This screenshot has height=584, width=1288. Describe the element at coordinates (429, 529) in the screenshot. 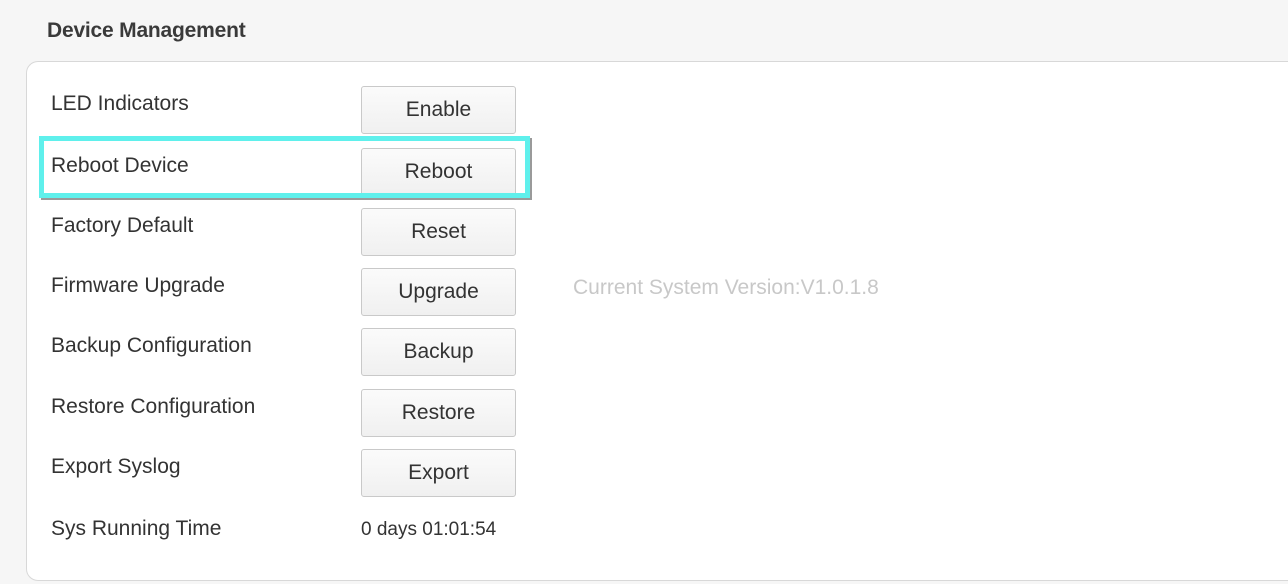

I see `sys-running-time-value: 0 days 01:01:54` at that location.